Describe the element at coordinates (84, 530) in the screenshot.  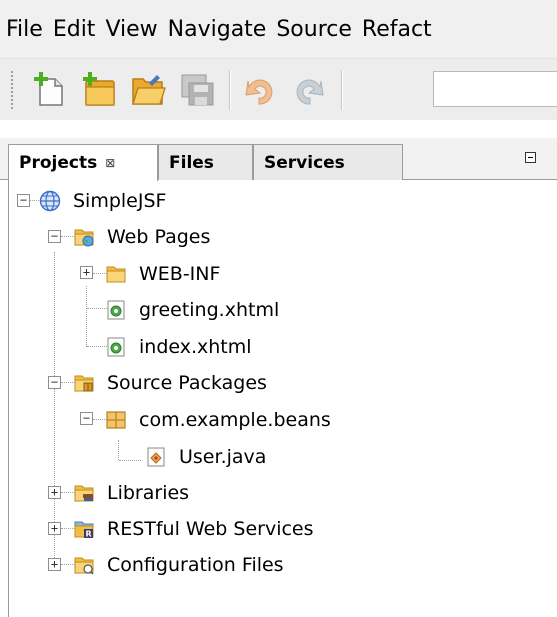
I see `restful-folder-icon: R` at that location.